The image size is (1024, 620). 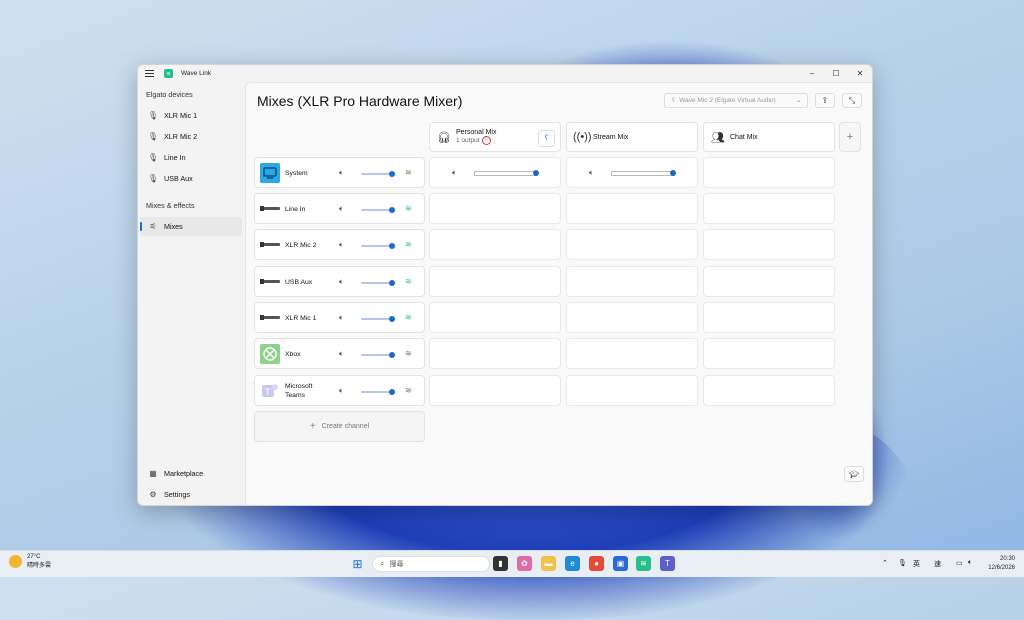 What do you see at coordinates (812, 73) in the screenshot?
I see `minimize-button: –` at bounding box center [812, 73].